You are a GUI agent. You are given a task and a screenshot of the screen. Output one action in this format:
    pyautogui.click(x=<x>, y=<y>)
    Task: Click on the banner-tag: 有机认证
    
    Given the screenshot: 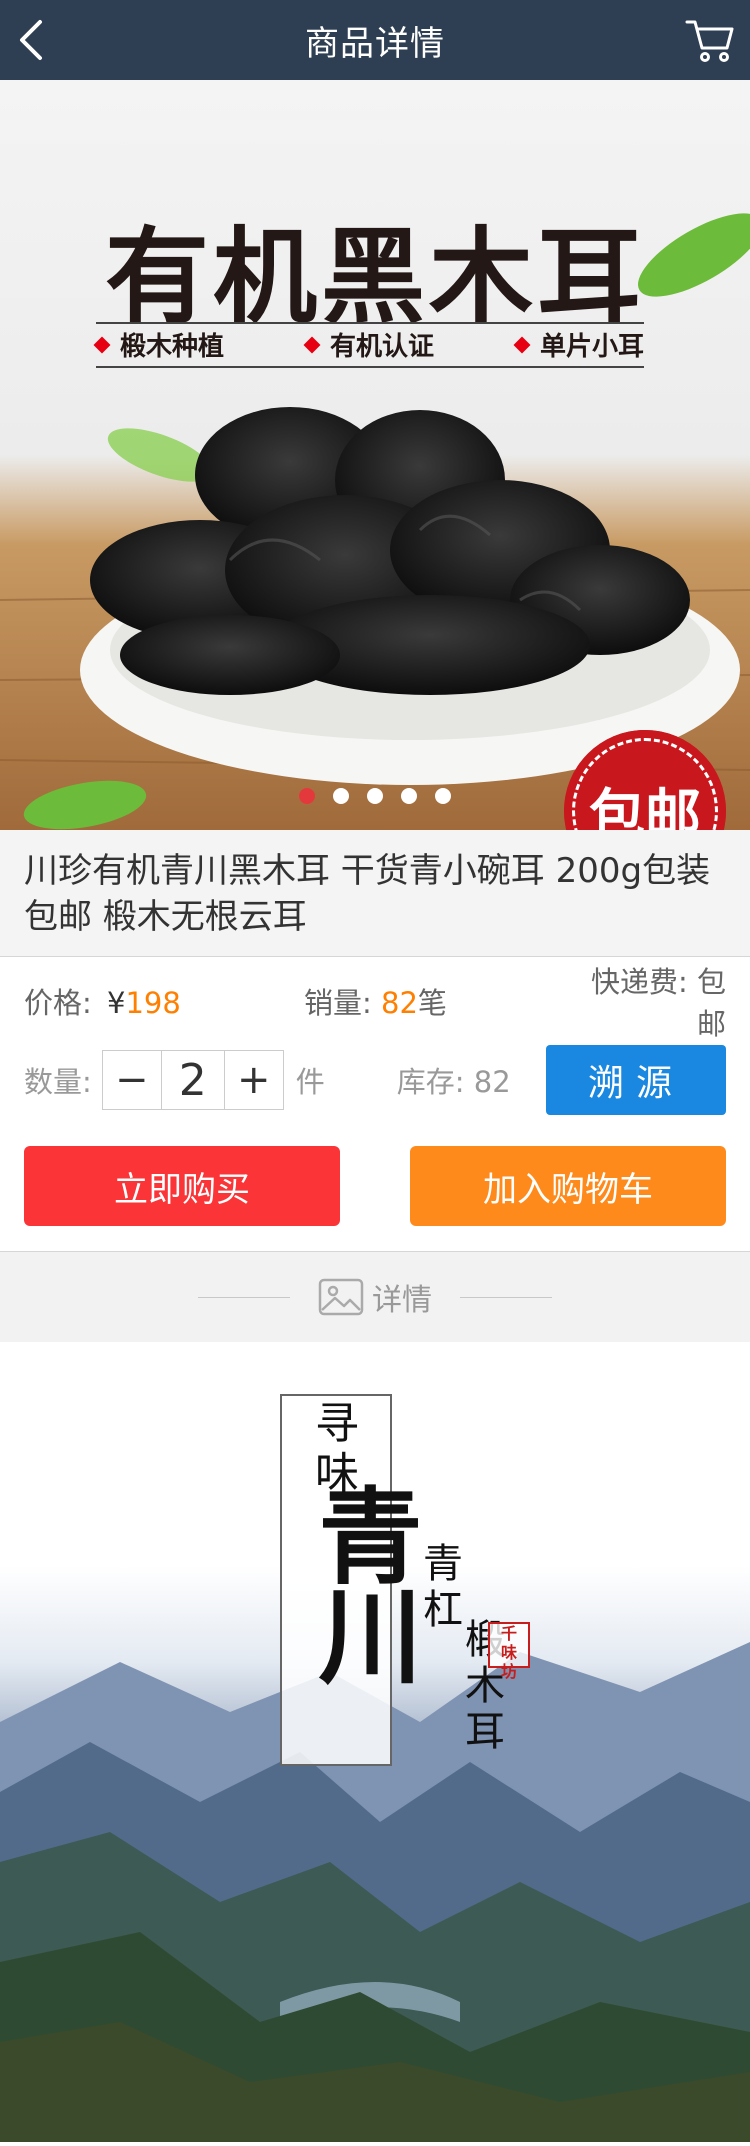 What is the action you would take?
    pyautogui.click(x=368, y=344)
    